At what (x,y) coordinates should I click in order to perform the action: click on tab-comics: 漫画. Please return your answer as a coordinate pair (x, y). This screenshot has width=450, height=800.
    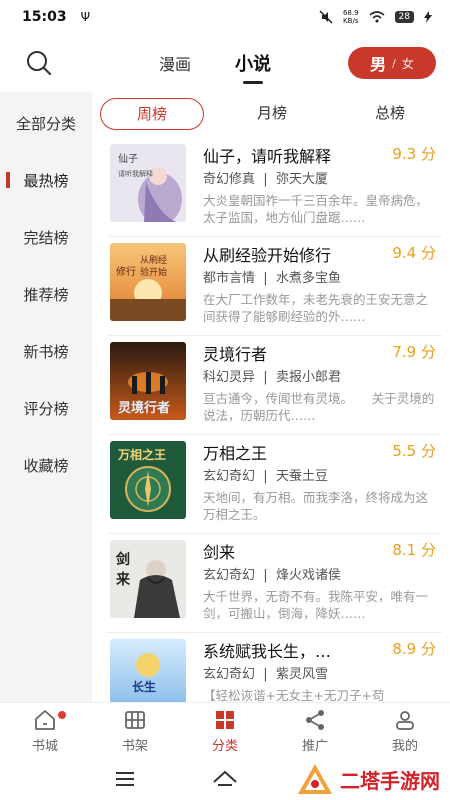
    Looking at the image, I should click on (175, 63).